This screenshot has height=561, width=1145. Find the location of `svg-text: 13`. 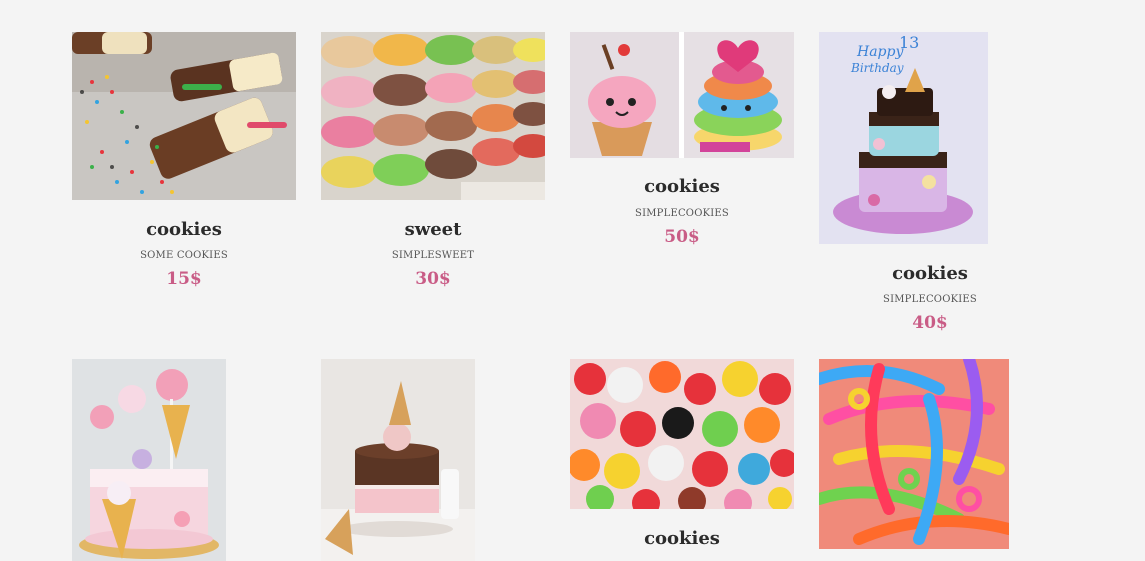

svg-text: 13 is located at coordinates (909, 42).